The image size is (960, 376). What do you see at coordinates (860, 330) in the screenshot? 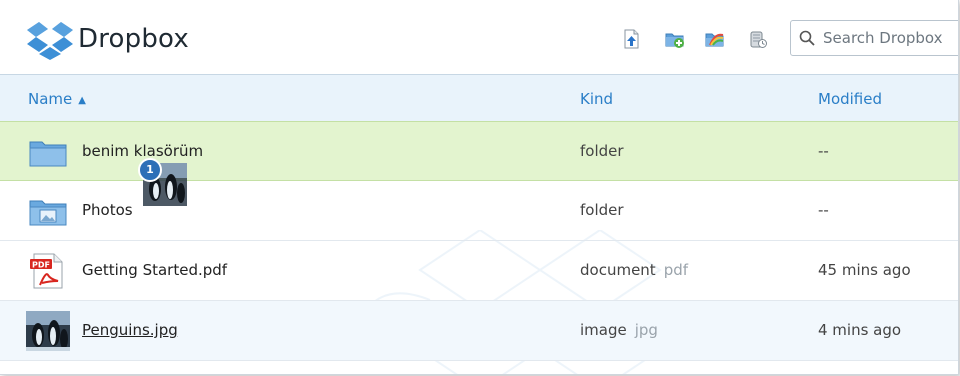
I see `file-modified: 4 mins ago` at bounding box center [860, 330].